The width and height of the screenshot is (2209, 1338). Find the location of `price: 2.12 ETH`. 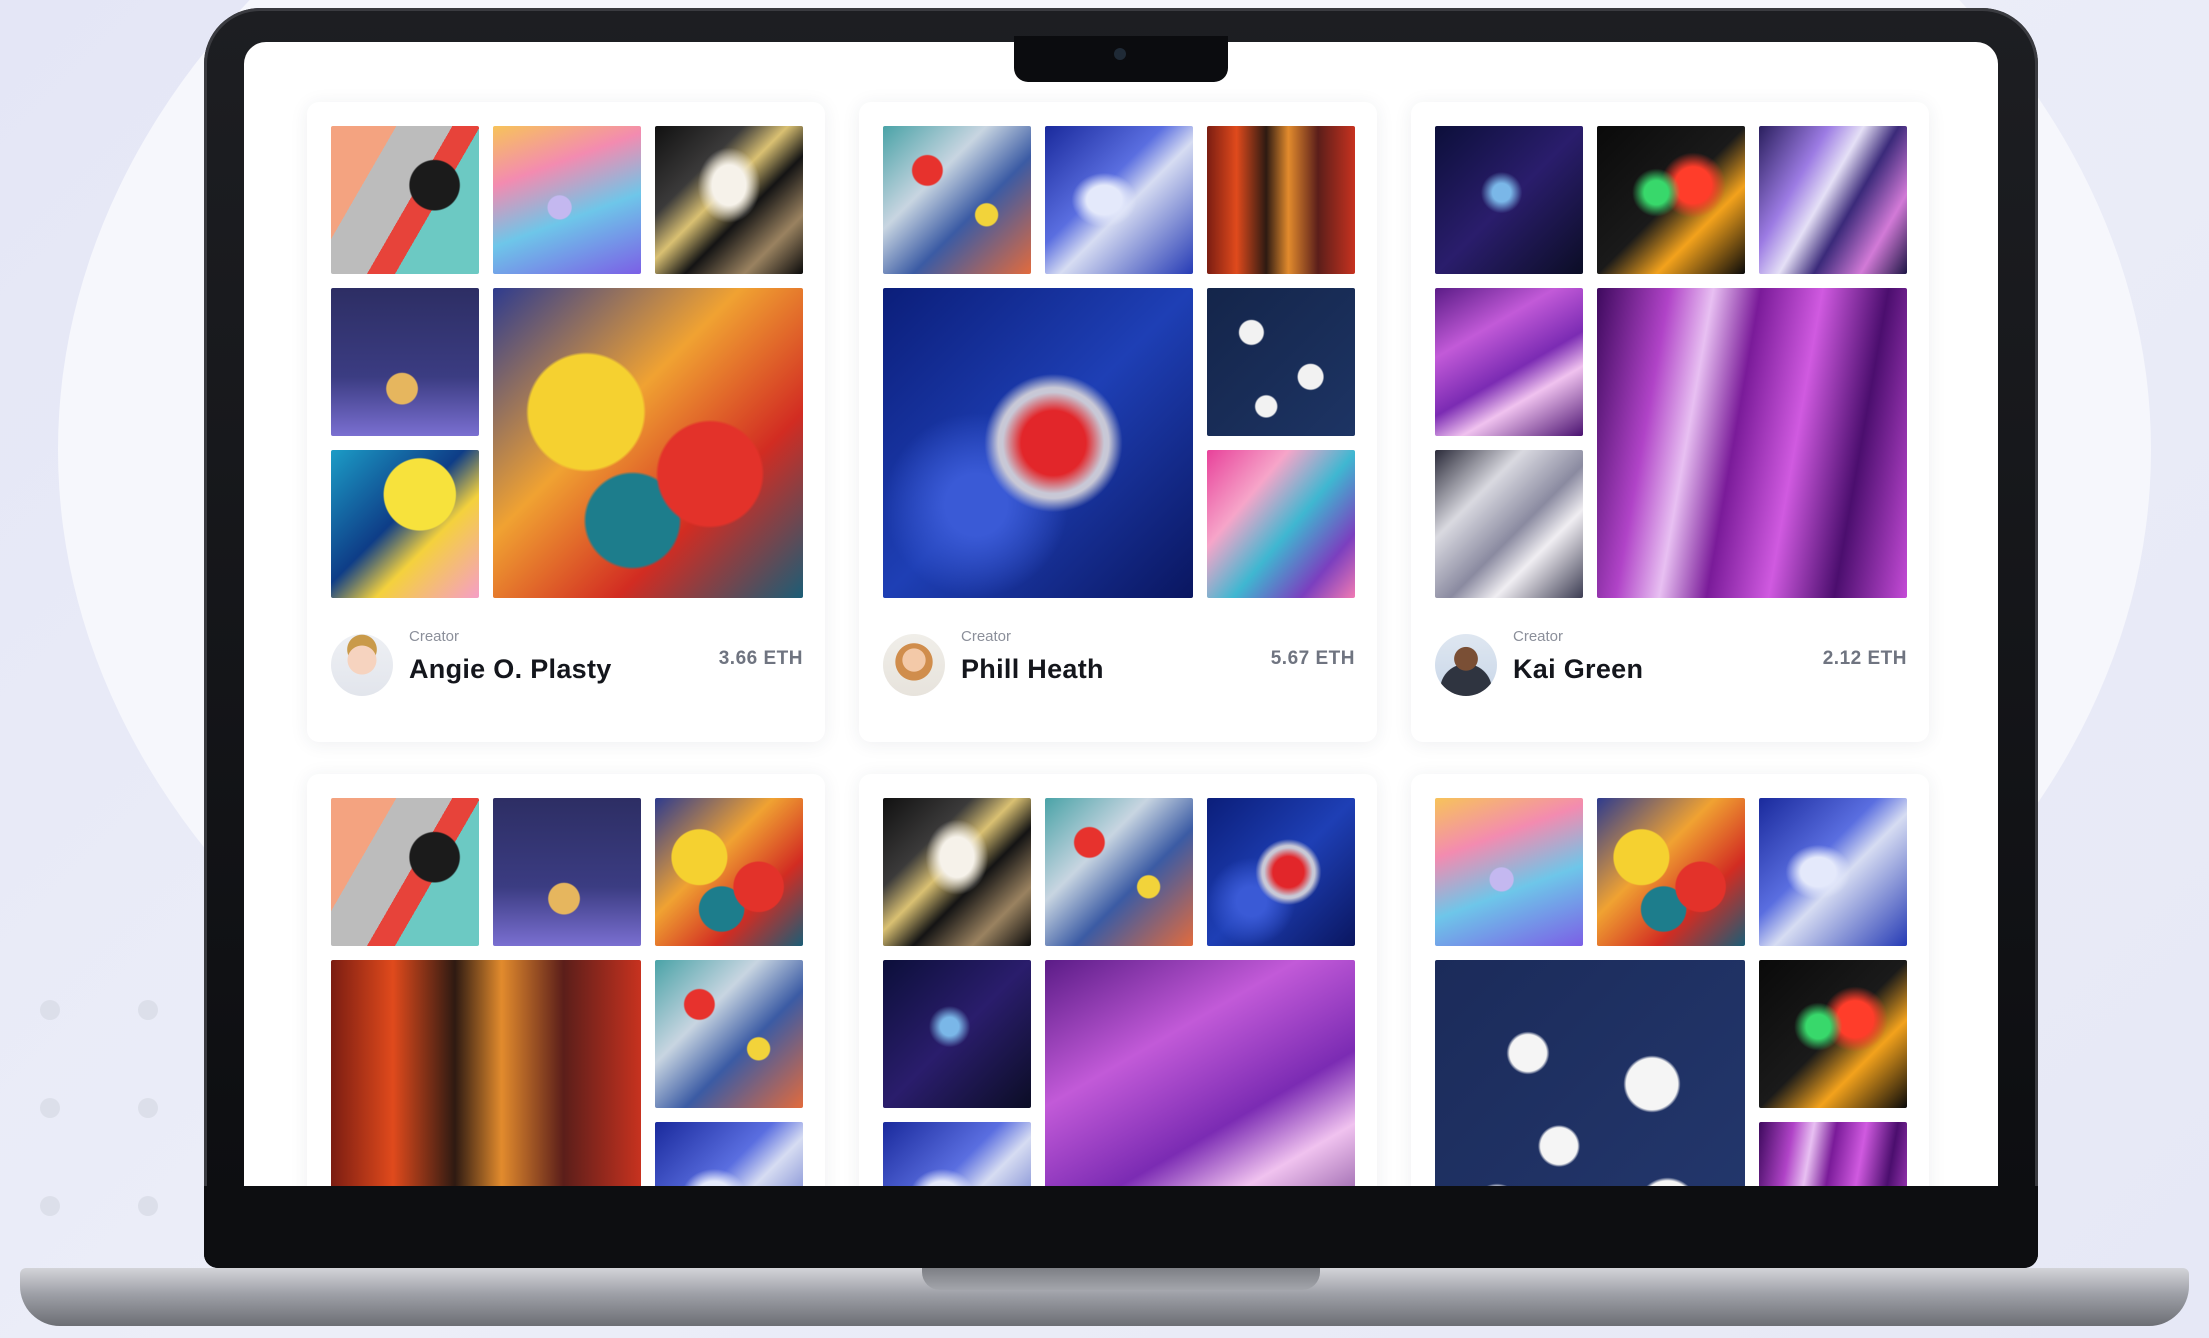

price: 2.12 ETH is located at coordinates (1864, 658).